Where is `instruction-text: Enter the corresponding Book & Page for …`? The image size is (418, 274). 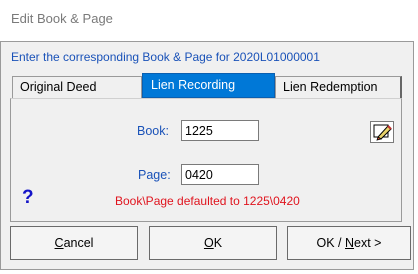 instruction-text: Enter the corresponding Book & Page for … is located at coordinates (165, 57).